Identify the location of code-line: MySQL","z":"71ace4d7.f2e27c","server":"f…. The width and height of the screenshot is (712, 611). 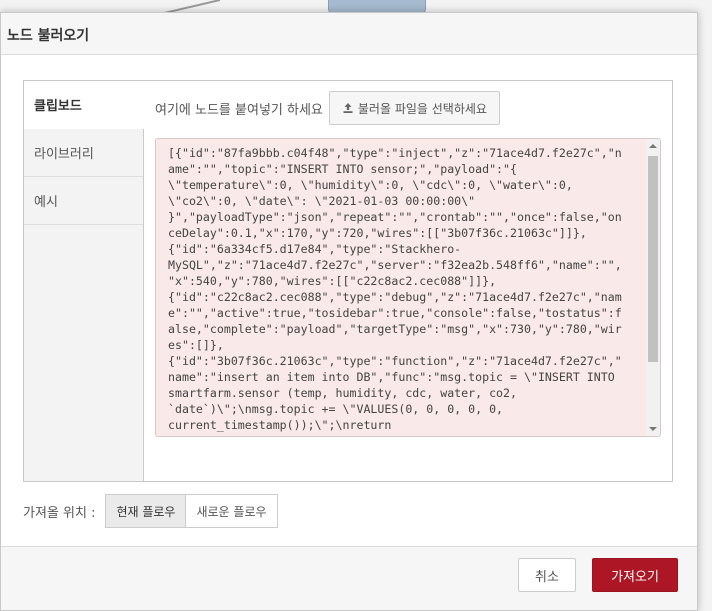
(395, 265).